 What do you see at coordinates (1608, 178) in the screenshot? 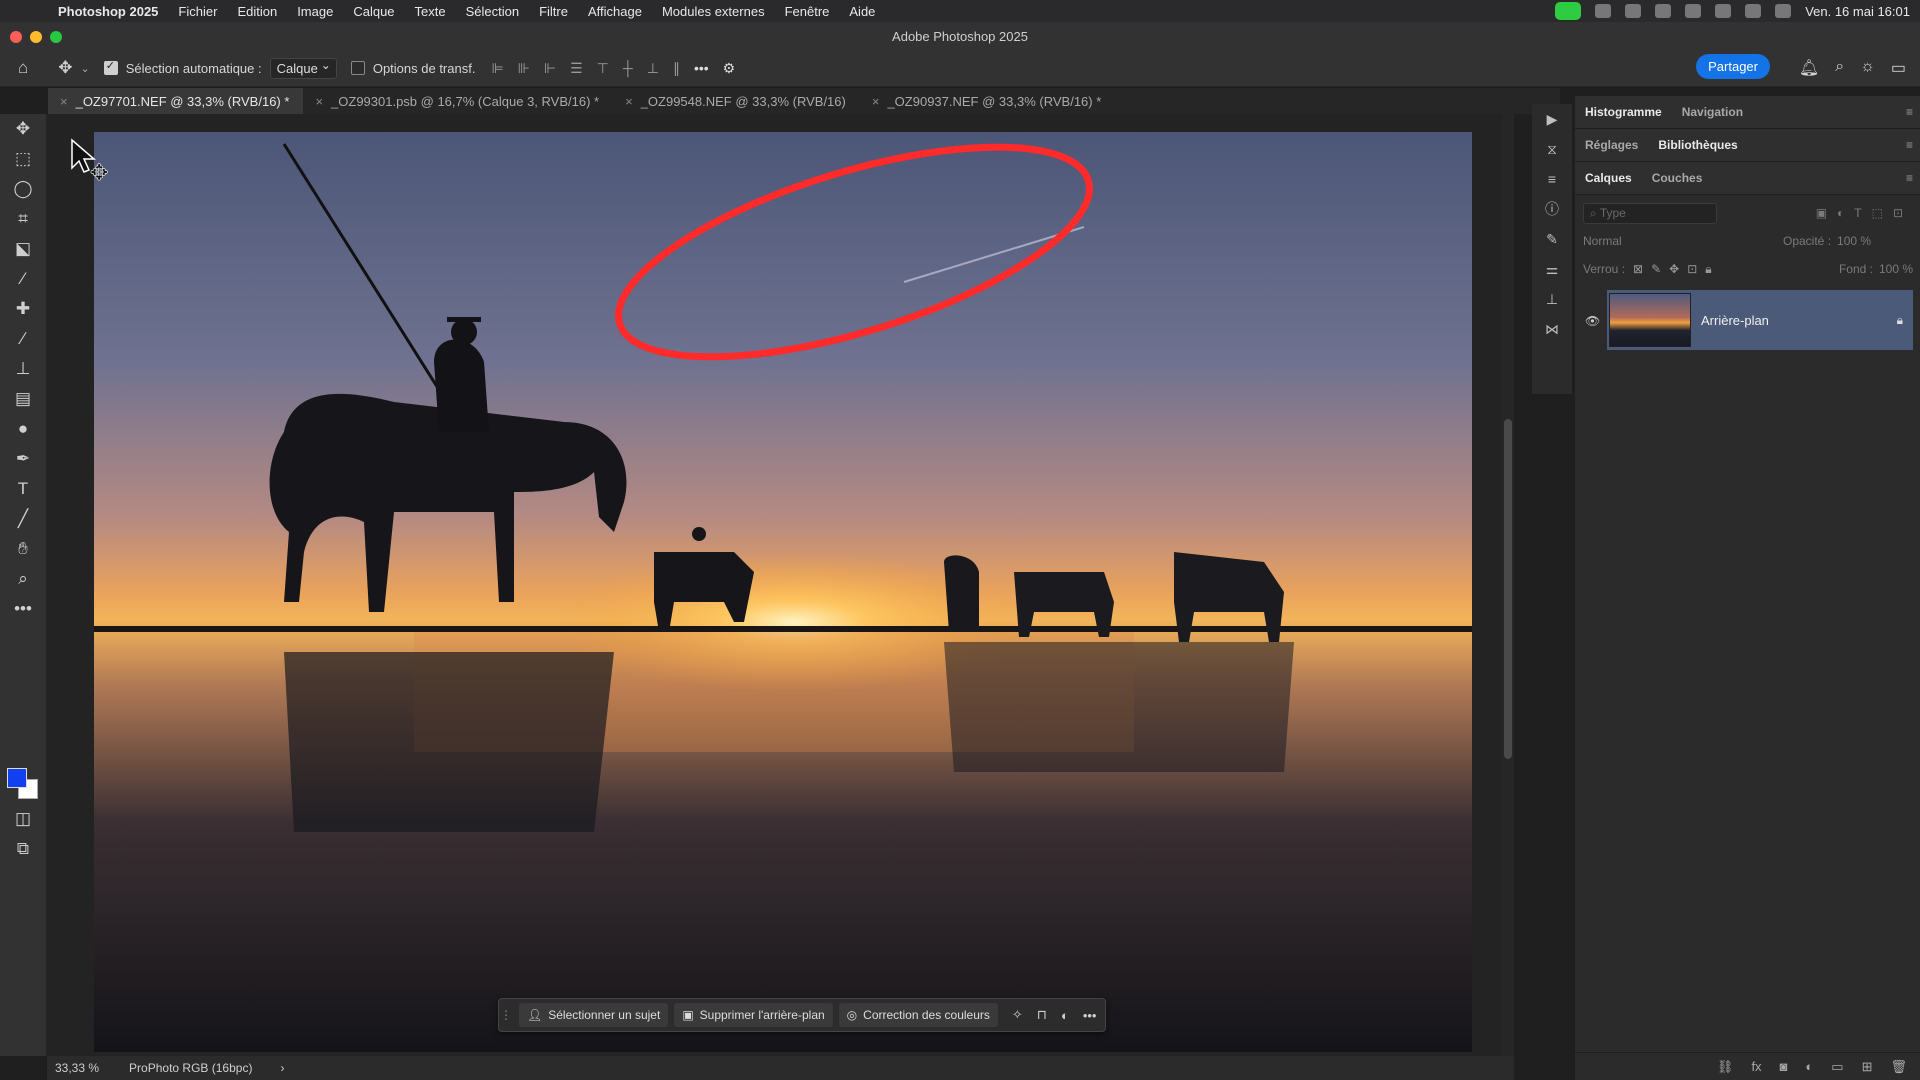
I see `tab-layers: Calques` at bounding box center [1608, 178].